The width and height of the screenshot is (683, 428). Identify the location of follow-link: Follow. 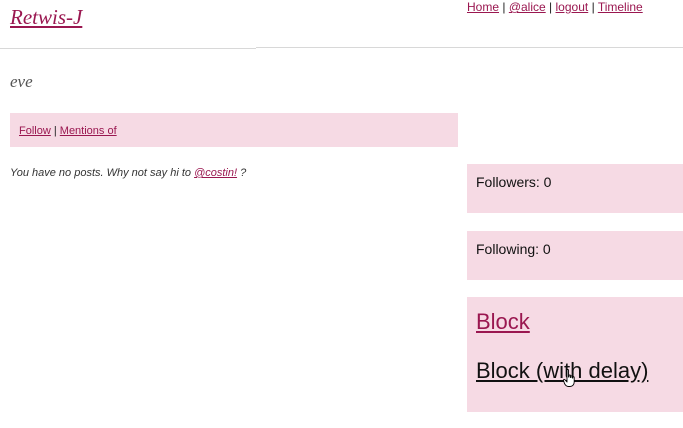
(35, 131).